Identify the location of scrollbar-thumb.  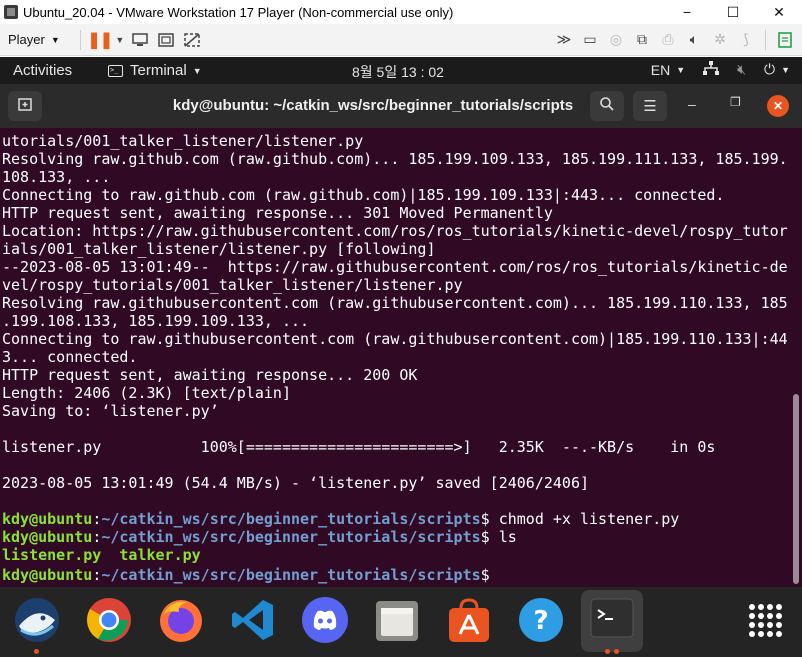
(796, 489).